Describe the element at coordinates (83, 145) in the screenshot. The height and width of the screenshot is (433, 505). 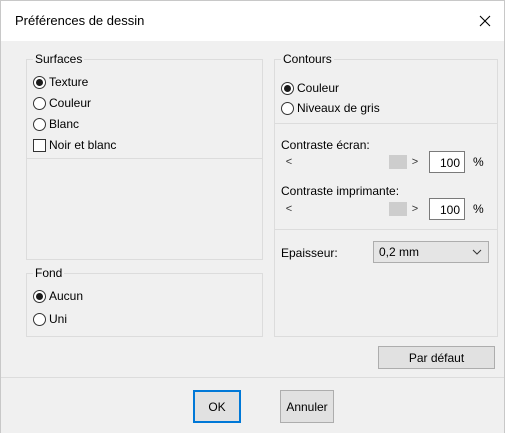
I see `checkbox-label: Noir et blanc` at that location.